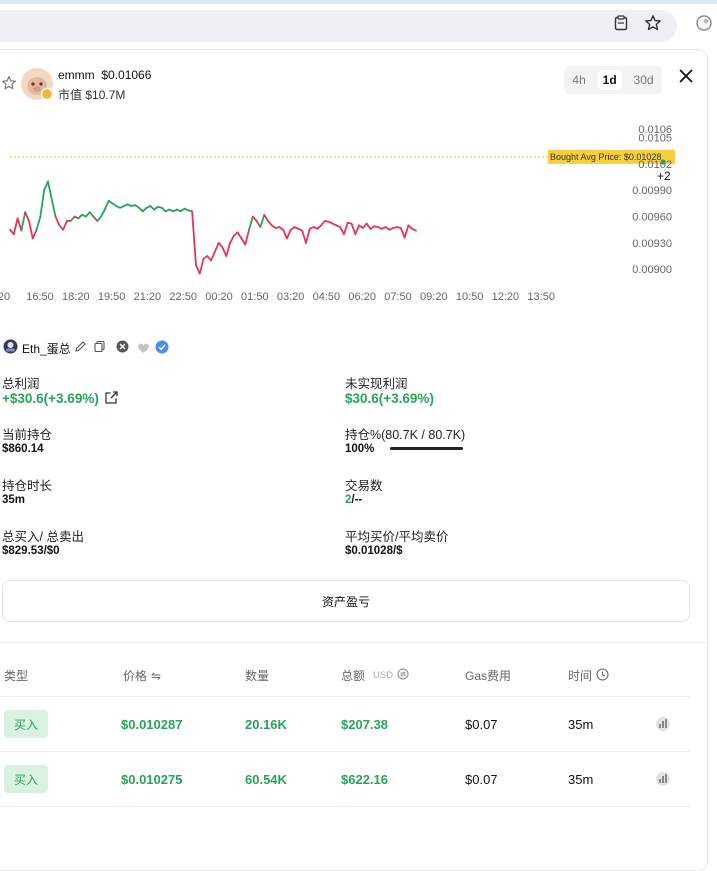 This screenshot has height=871, width=717. Describe the element at coordinates (663, 162) in the screenshot. I see `marker-dot` at that location.